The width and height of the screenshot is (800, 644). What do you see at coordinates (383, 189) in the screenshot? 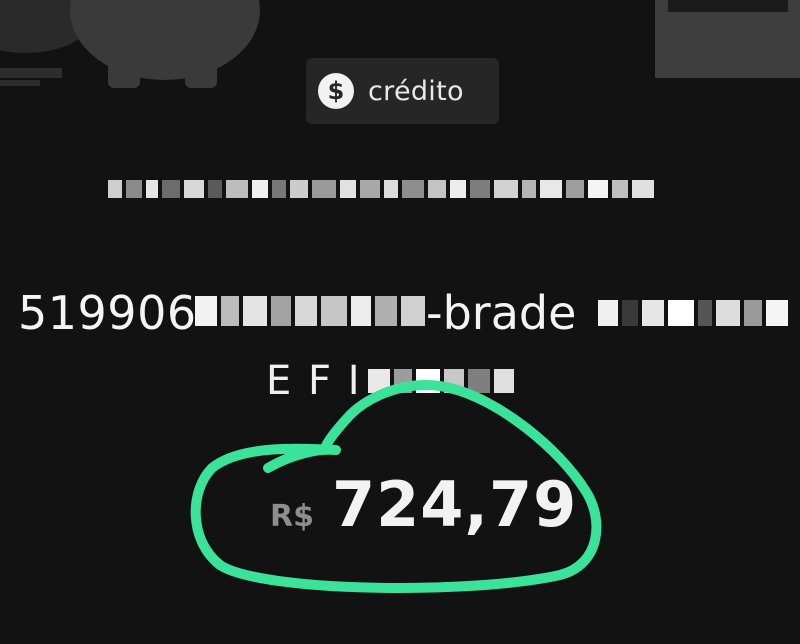
I see `redacted-title` at bounding box center [383, 189].